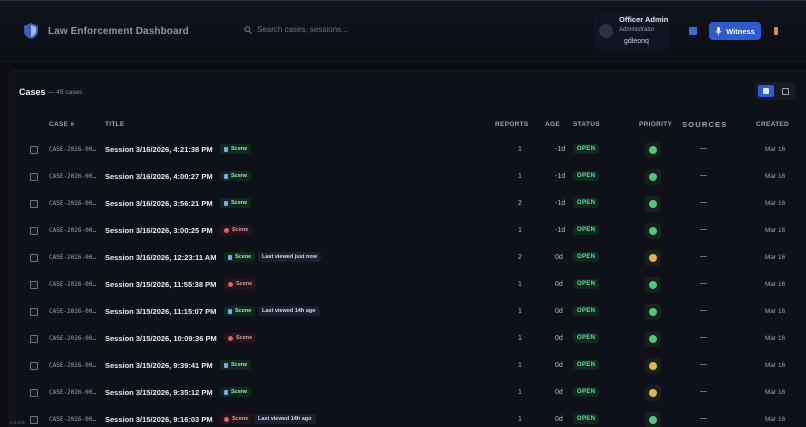  What do you see at coordinates (520, 365) in the screenshot?
I see `reports-count: 1` at bounding box center [520, 365].